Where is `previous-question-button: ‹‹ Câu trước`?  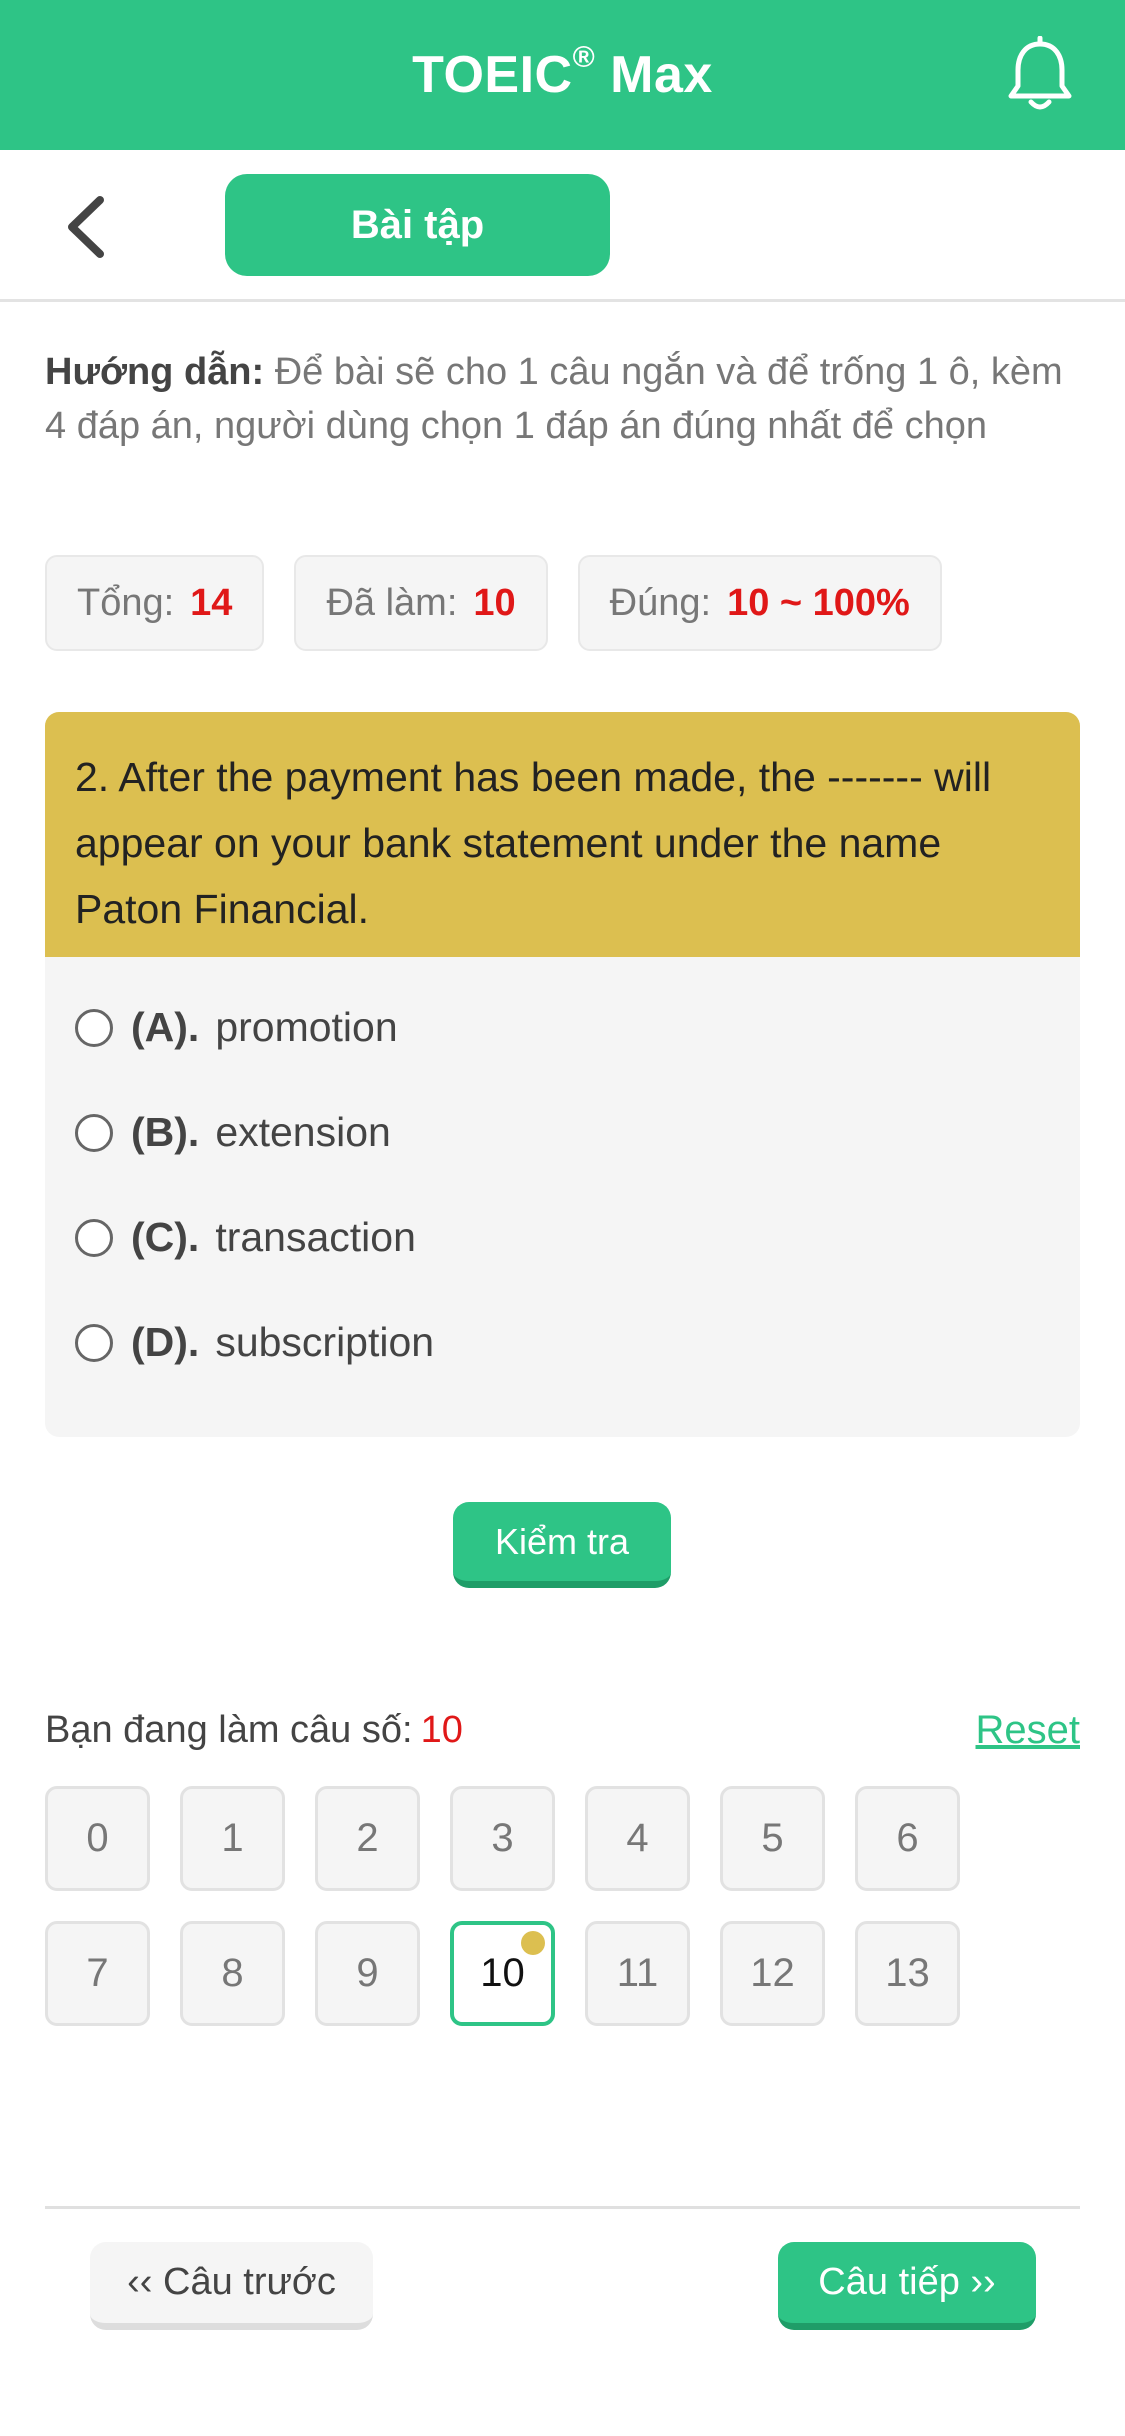 previous-question-button: ‹‹ Câu trước is located at coordinates (231, 2286).